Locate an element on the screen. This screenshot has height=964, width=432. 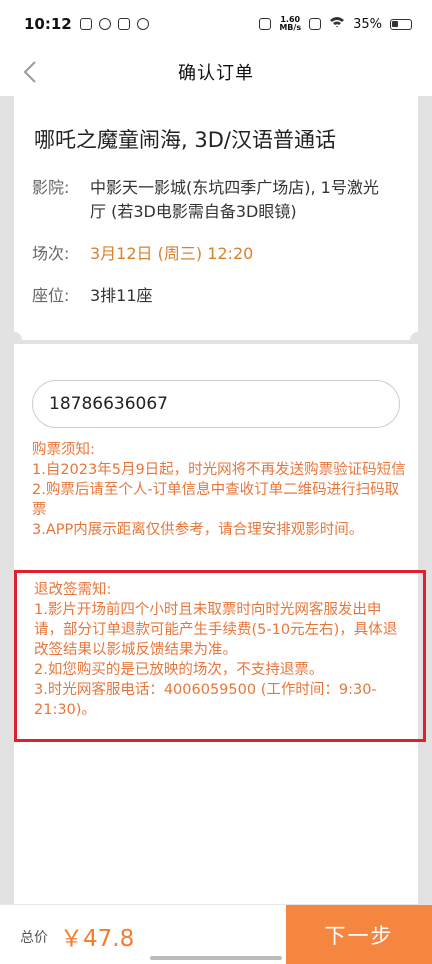
page-title: 确认订单 is located at coordinates (216, 73).